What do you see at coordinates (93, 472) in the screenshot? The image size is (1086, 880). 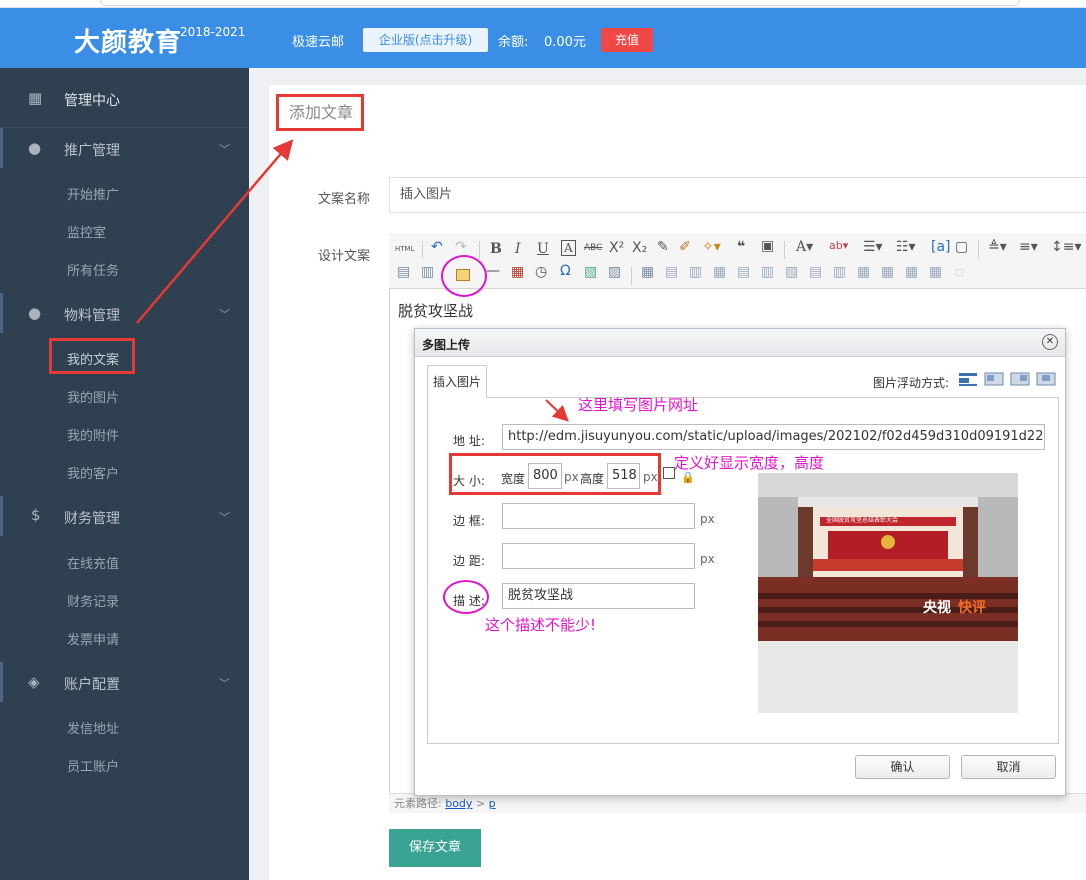 I see `sidebar-item-my-customers: 我的客户` at bounding box center [93, 472].